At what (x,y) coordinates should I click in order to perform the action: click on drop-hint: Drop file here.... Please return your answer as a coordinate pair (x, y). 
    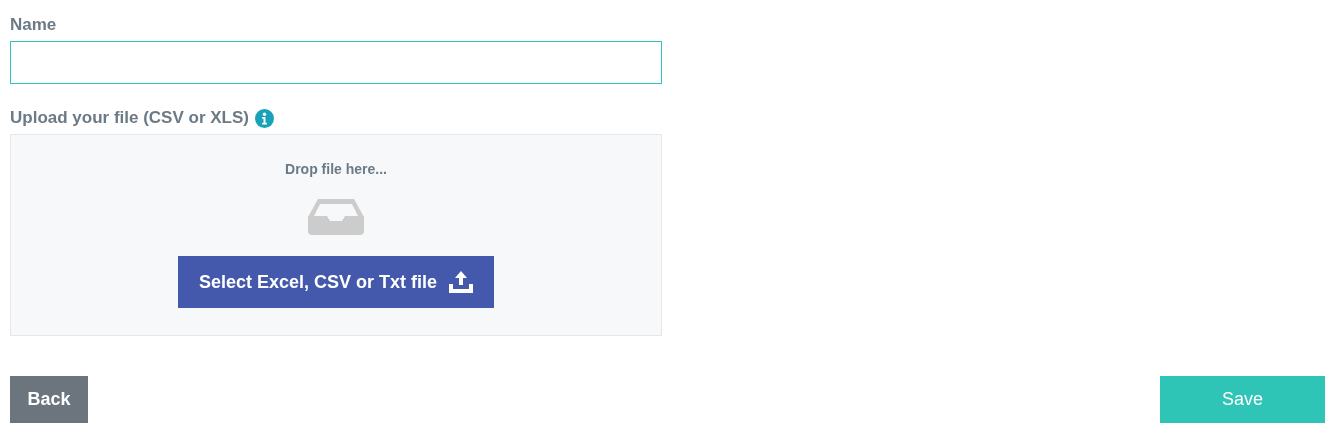
    Looking at the image, I should click on (336, 169).